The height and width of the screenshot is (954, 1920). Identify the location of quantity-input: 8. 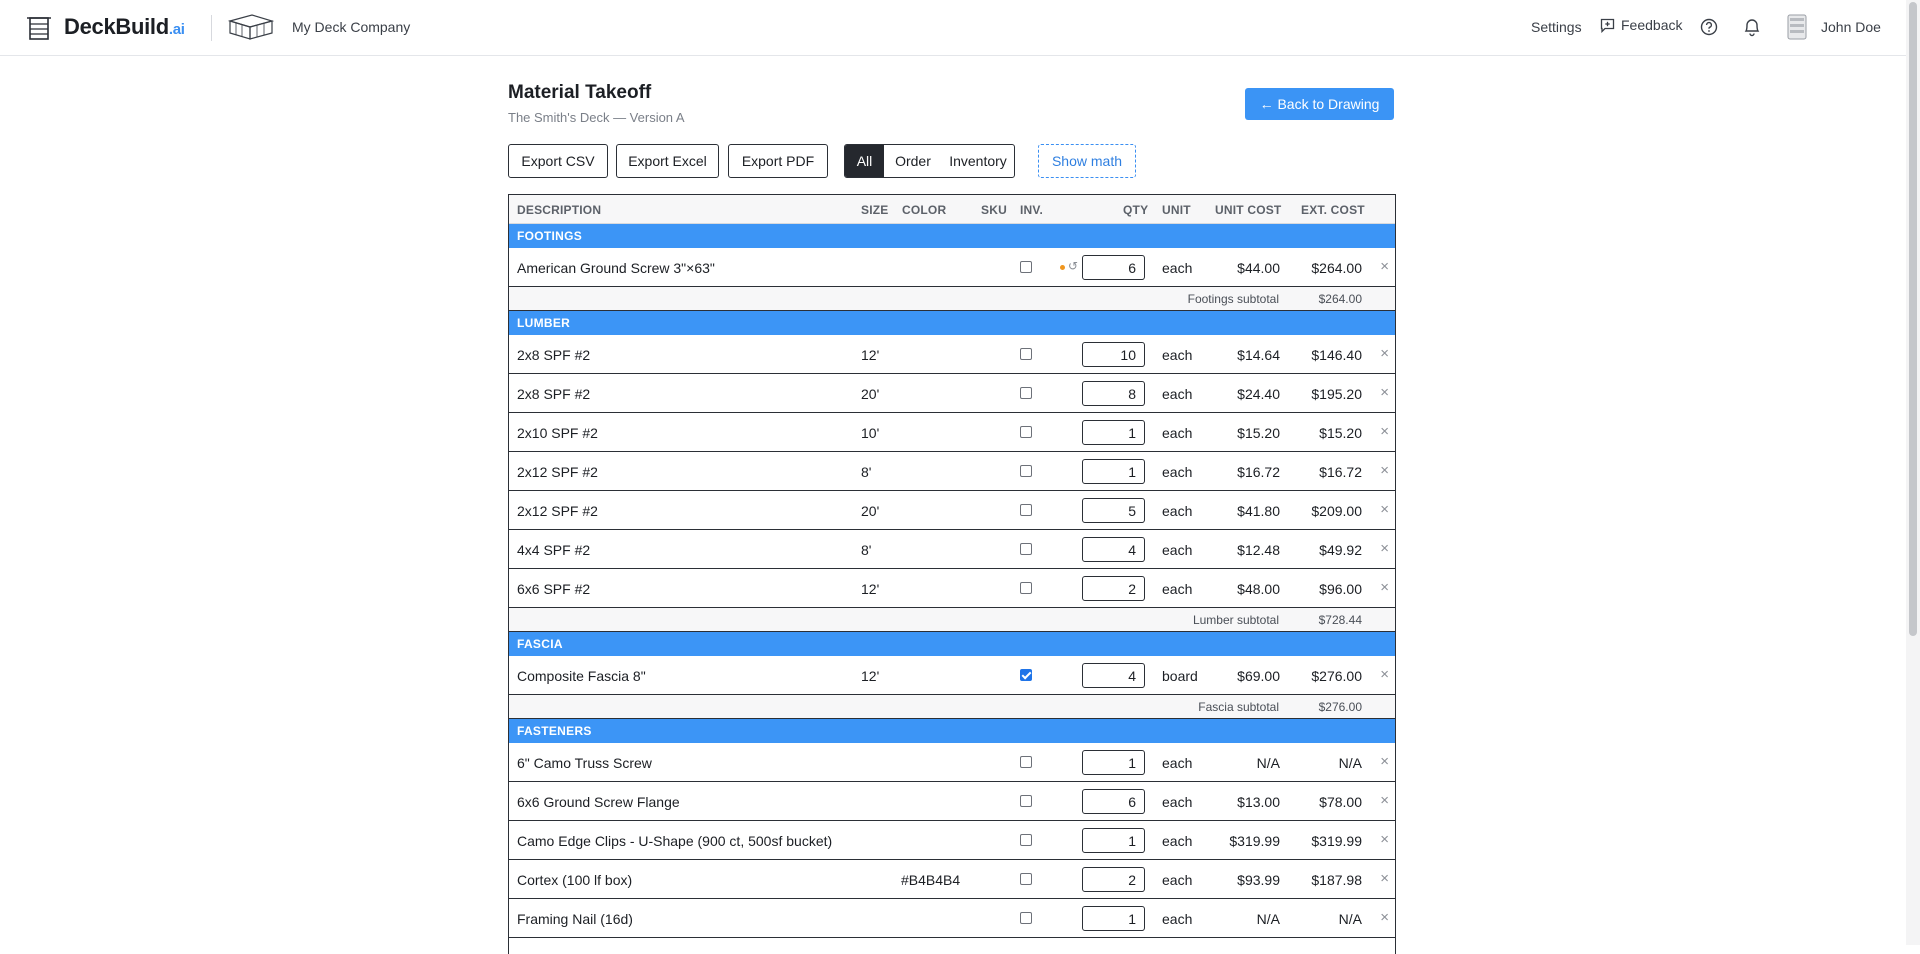
(1113, 393).